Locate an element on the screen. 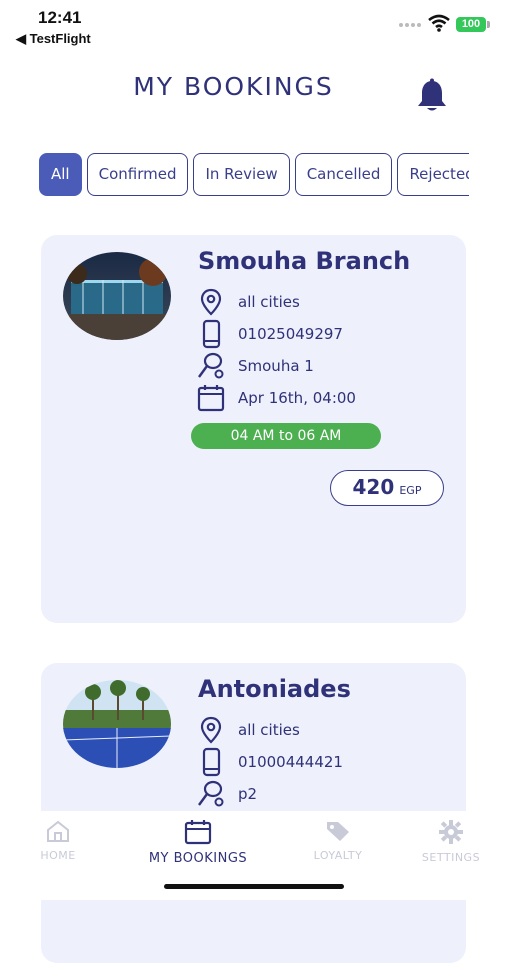 The width and height of the screenshot is (507, 963). phone-text: 01000444421 is located at coordinates (290, 762).